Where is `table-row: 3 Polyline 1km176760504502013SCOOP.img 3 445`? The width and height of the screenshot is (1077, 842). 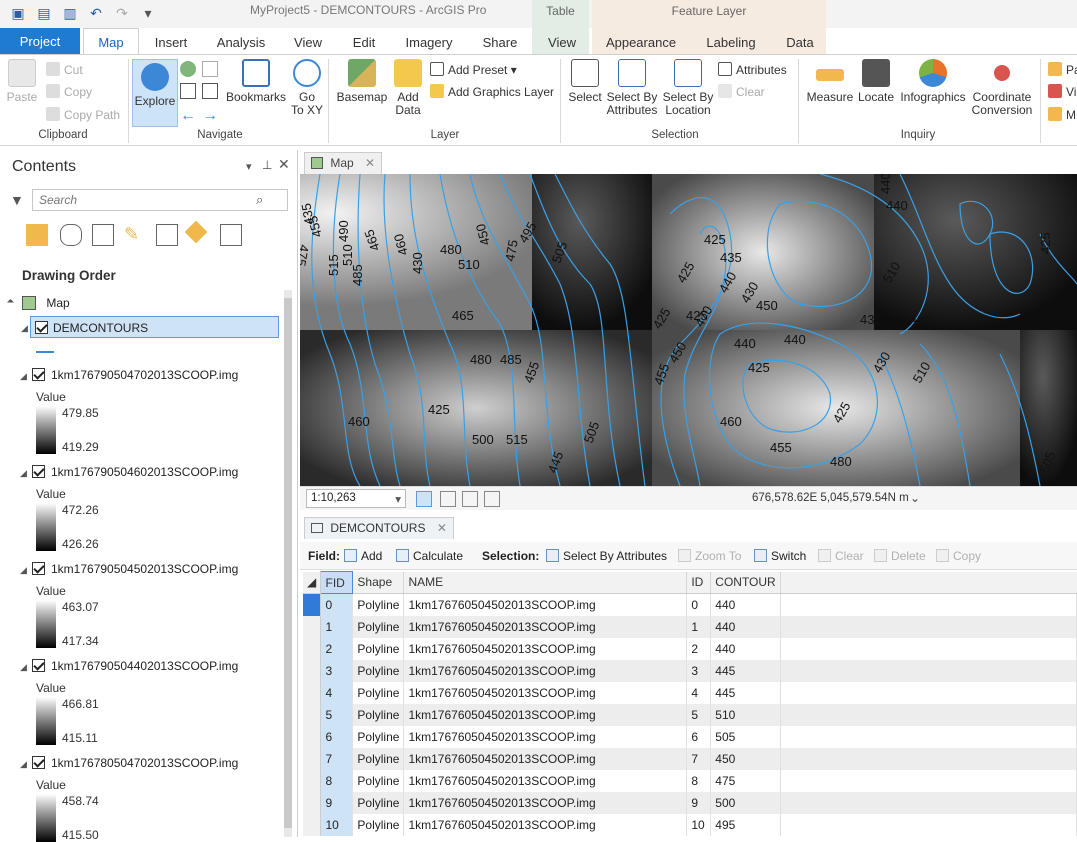 table-row: 3 Polyline 1km176760504502013SCOOP.img 3 445 is located at coordinates (690, 670).